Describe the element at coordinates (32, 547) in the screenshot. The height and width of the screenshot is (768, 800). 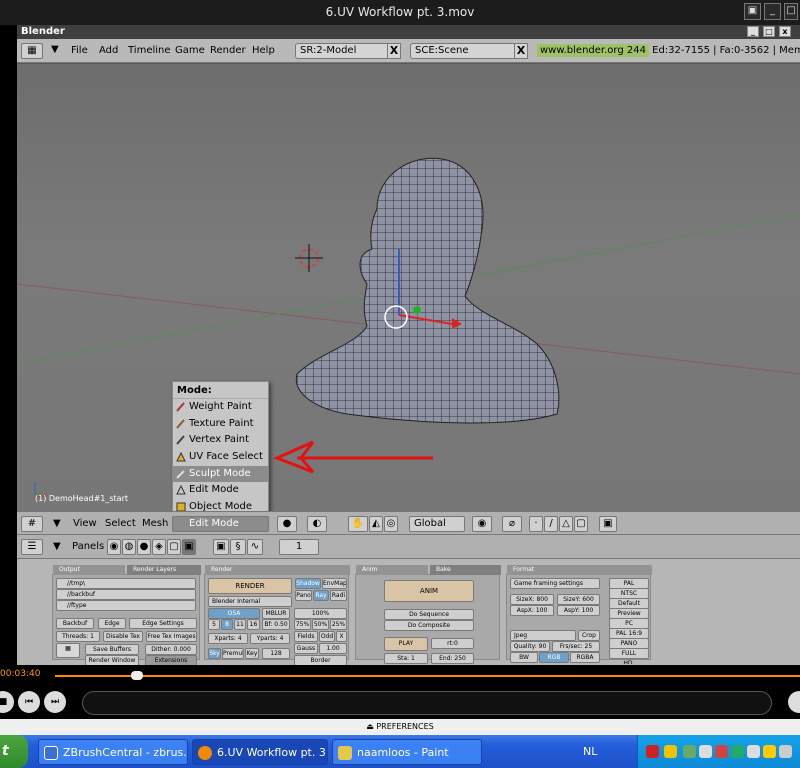
I see `buttons-type-icon: ☰` at that location.